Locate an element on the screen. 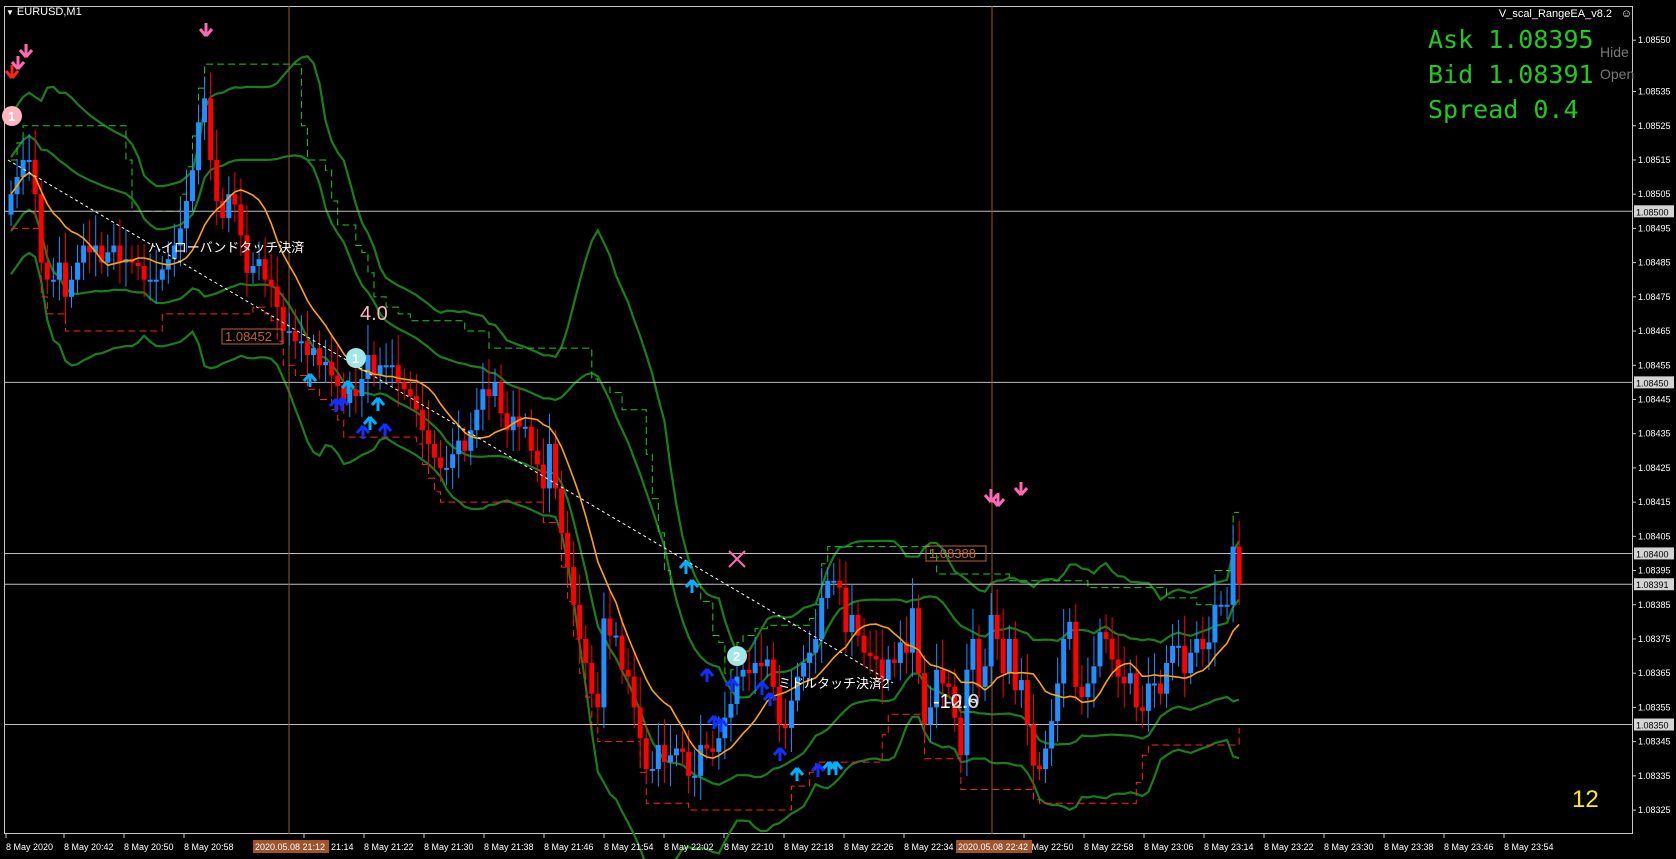 The height and width of the screenshot is (859, 1676). time-tick-label: 8 May 20:42 is located at coordinates (89, 847).